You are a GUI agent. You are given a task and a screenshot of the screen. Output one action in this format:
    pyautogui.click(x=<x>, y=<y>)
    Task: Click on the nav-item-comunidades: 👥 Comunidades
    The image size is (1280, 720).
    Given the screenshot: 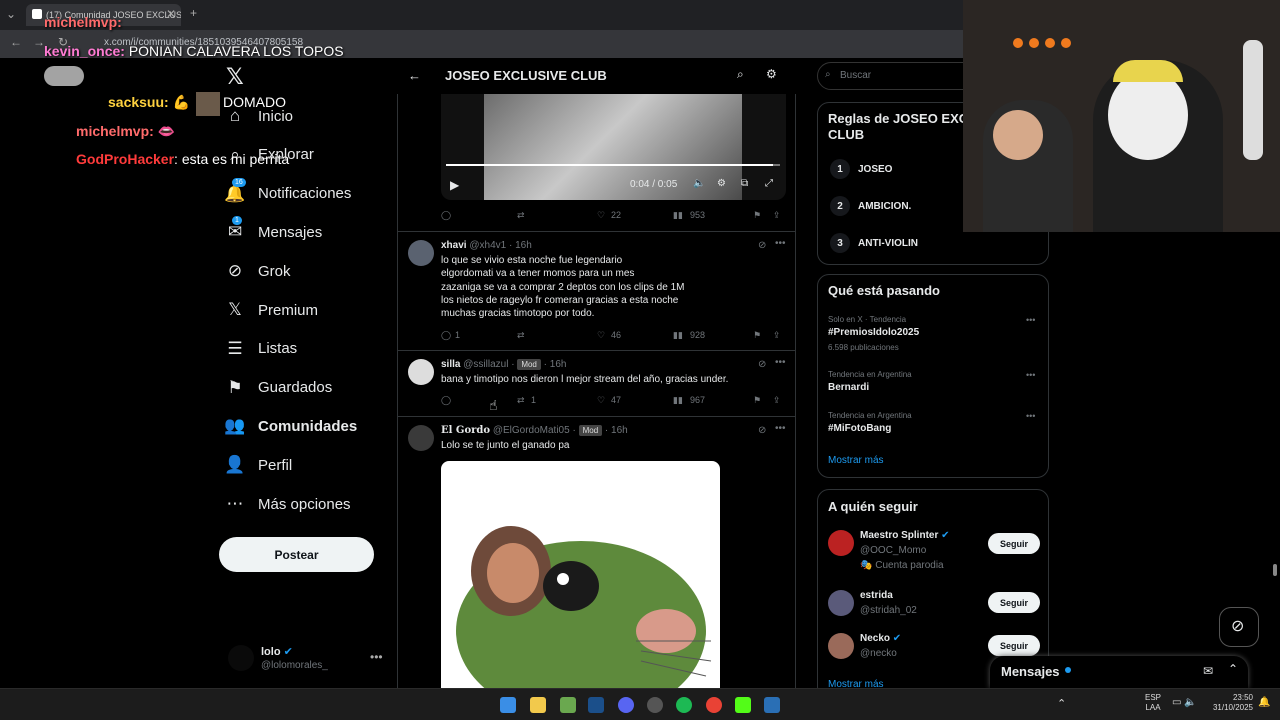 What is the action you would take?
    pyautogui.click(x=289, y=426)
    